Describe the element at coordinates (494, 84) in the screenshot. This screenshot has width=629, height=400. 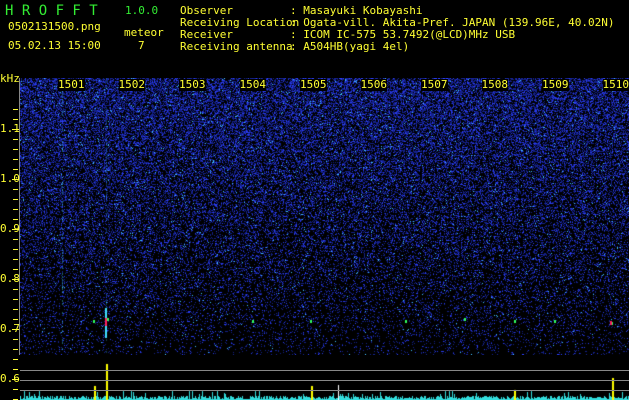
I see `x-tick-label: 1508` at that location.